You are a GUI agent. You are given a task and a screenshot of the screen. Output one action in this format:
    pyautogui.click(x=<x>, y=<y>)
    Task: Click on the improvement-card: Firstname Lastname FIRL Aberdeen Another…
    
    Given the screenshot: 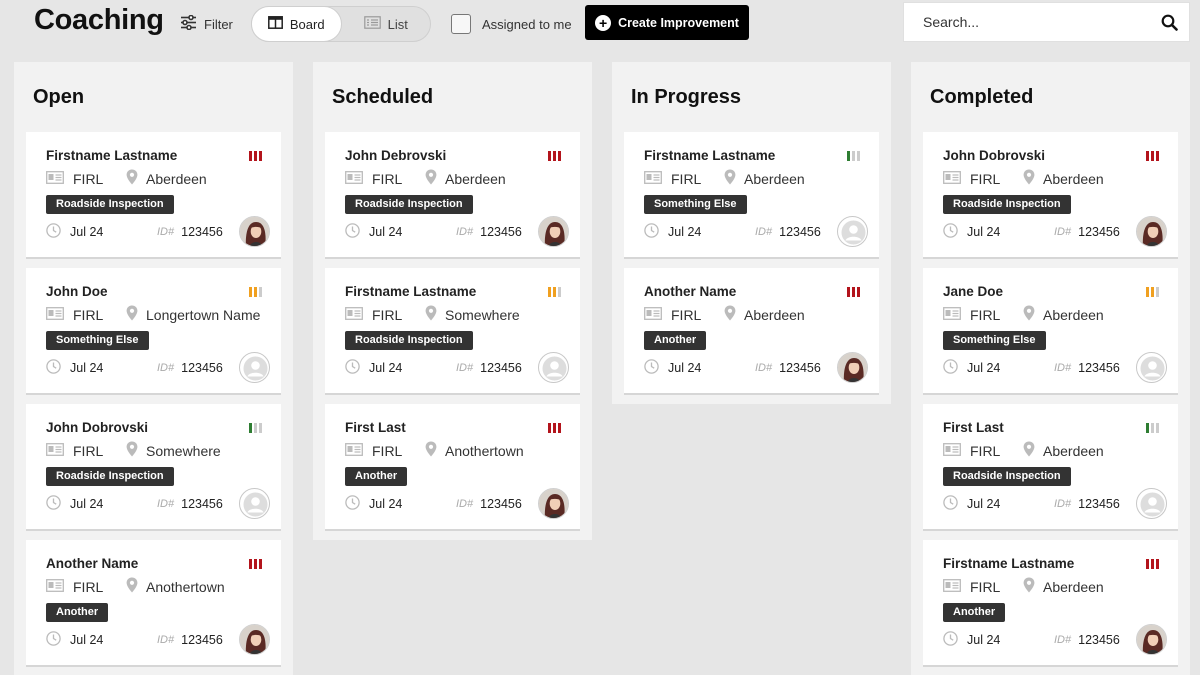 What is the action you would take?
    pyautogui.click(x=1050, y=603)
    